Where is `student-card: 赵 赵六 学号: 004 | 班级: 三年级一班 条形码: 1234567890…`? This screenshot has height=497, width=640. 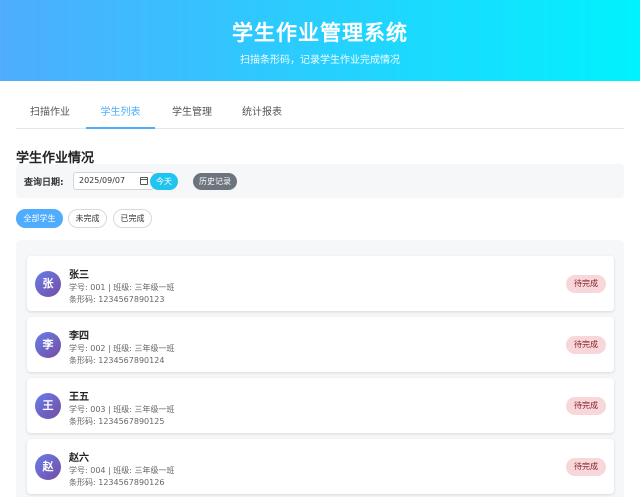
student-card: 赵 赵六 学号: 004 | 班级: 三年级一班 条形码: 1234567890… is located at coordinates (320, 466).